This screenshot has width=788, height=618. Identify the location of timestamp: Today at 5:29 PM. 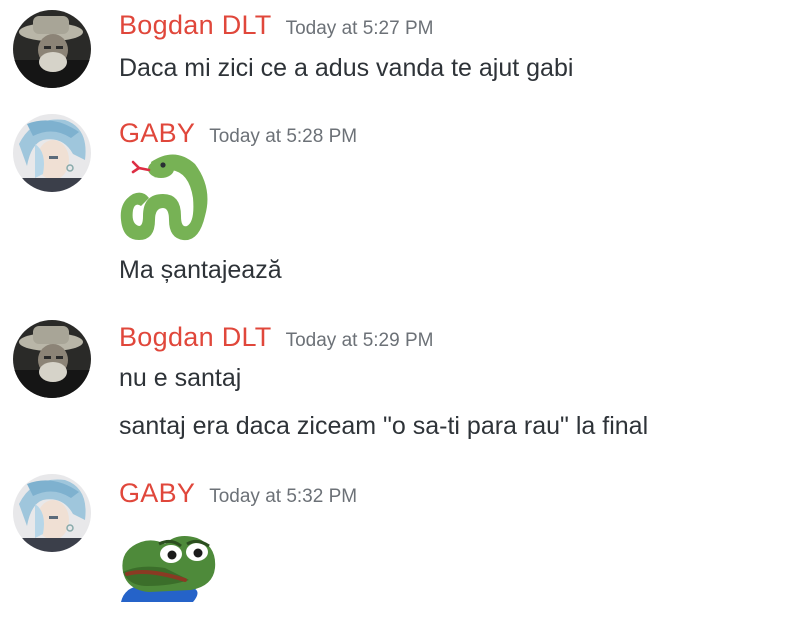
(360, 340).